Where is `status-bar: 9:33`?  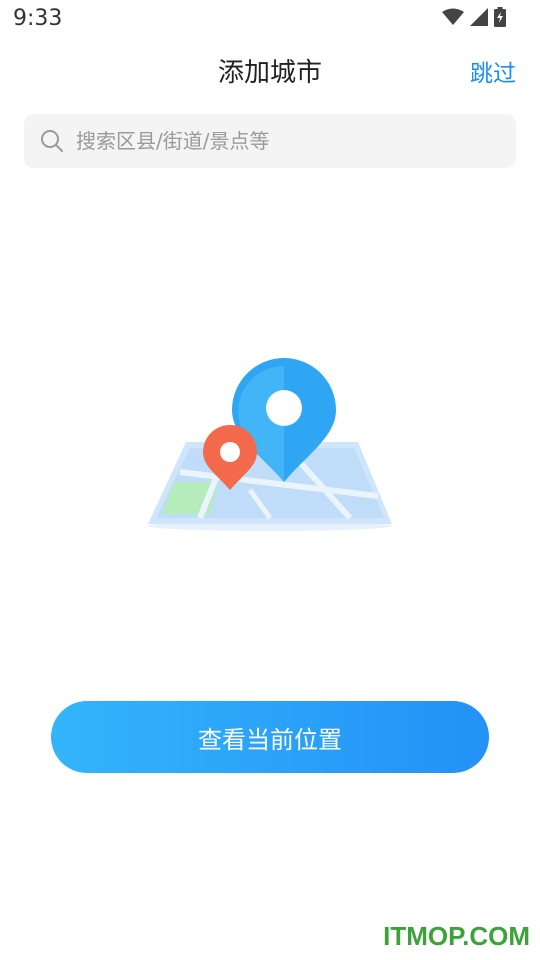
status-bar: 9:33 is located at coordinates (270, 19).